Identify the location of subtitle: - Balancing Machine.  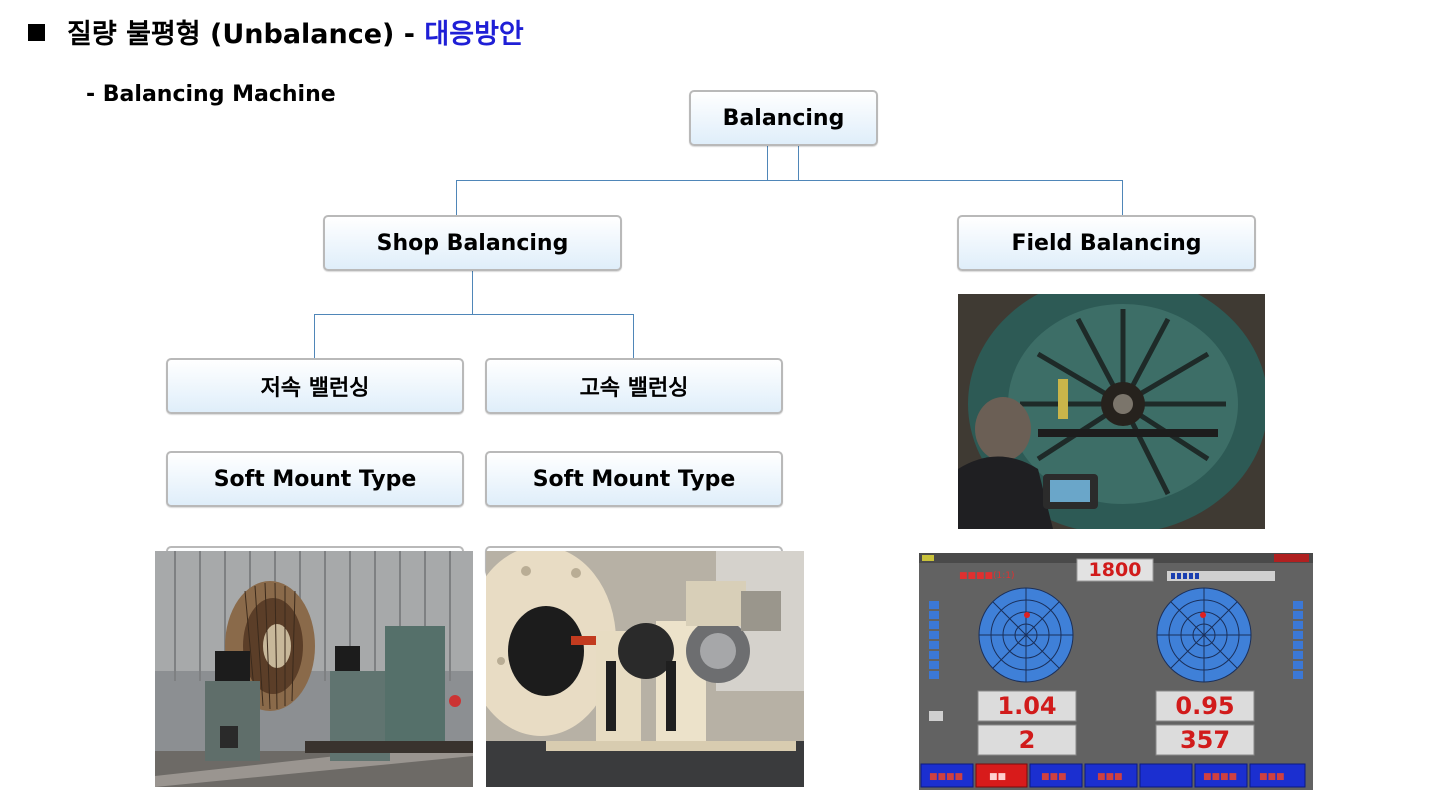
(211, 94).